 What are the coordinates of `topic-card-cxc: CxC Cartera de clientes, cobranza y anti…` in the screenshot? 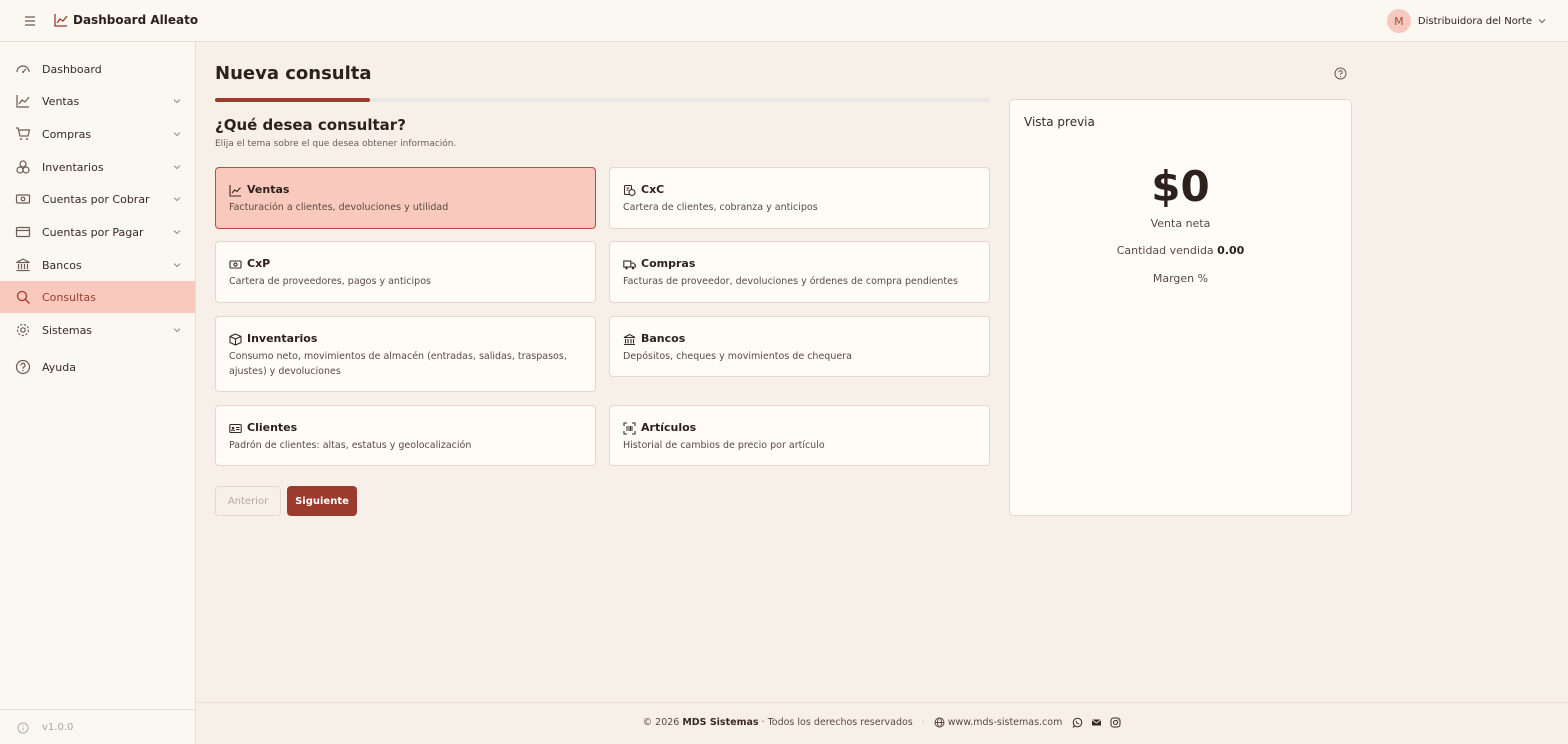 It's located at (799, 198).